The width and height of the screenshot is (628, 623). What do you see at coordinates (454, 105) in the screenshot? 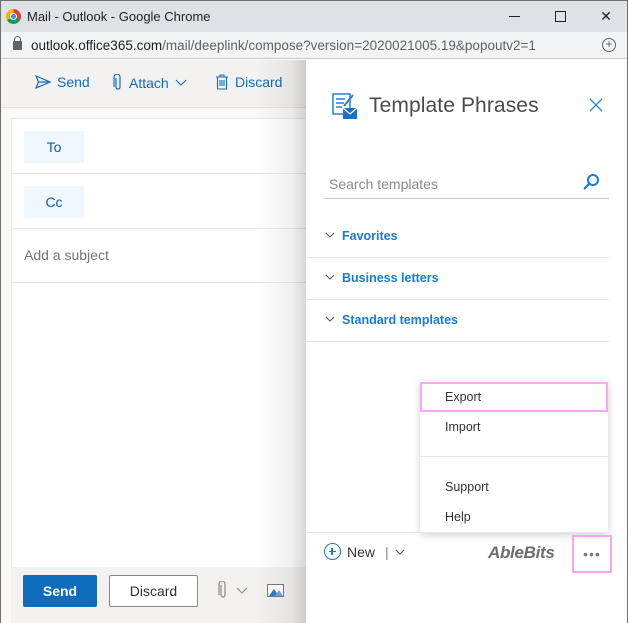
I see `pane-title: Template Phrases` at bounding box center [454, 105].